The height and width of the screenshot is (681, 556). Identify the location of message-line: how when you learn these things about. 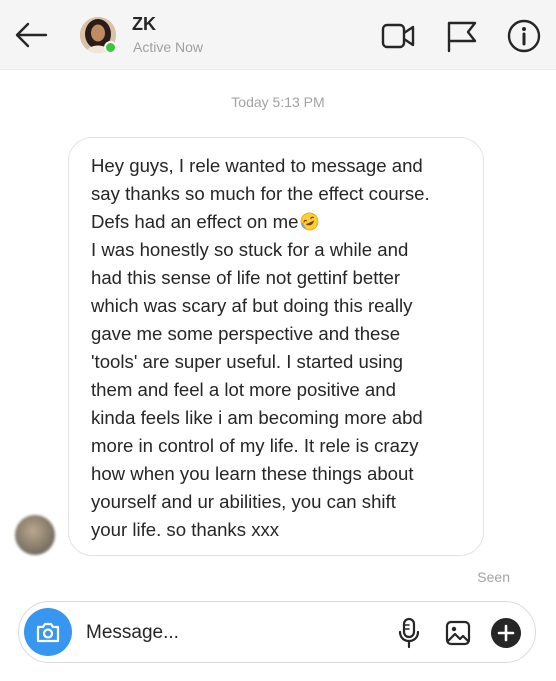
(278, 474).